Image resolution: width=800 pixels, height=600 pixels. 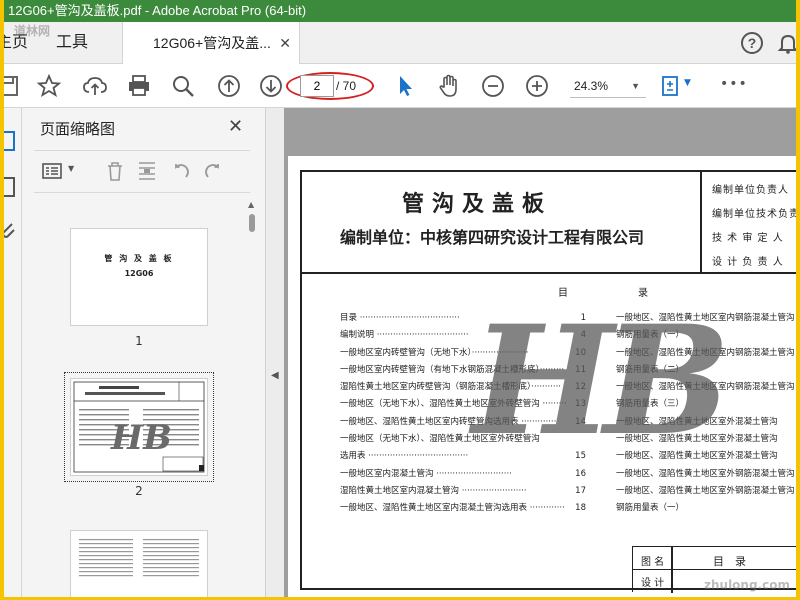 What do you see at coordinates (251, 204) in the screenshot?
I see `scroll-up-icon: ▲` at bounding box center [251, 204].